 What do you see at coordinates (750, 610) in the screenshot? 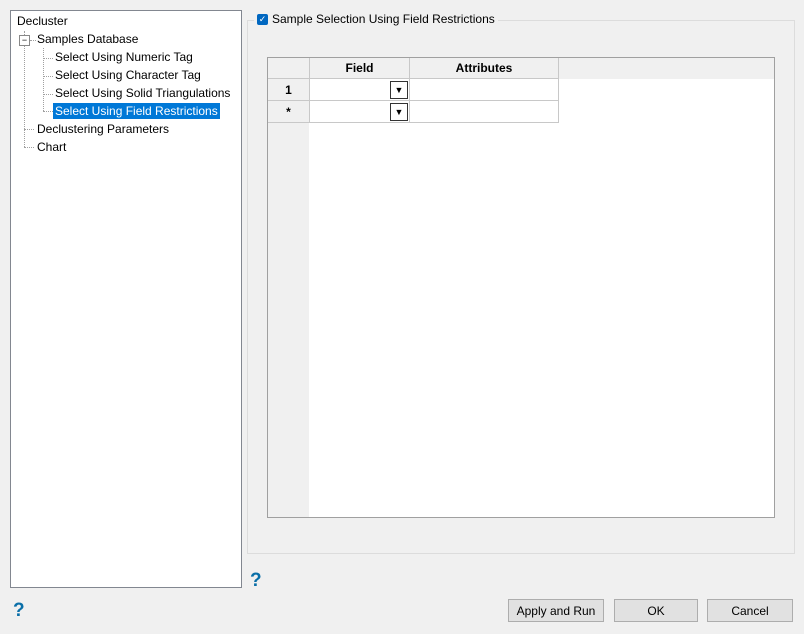
I see `cancel-button: Cancel` at bounding box center [750, 610].